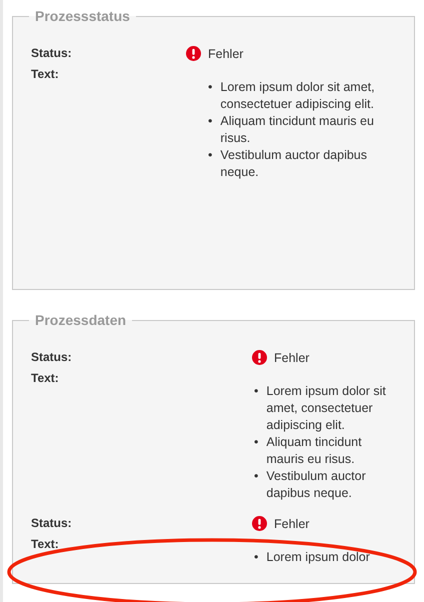  Describe the element at coordinates (81, 320) in the screenshot. I see `section-title: Prozessdaten` at that location.